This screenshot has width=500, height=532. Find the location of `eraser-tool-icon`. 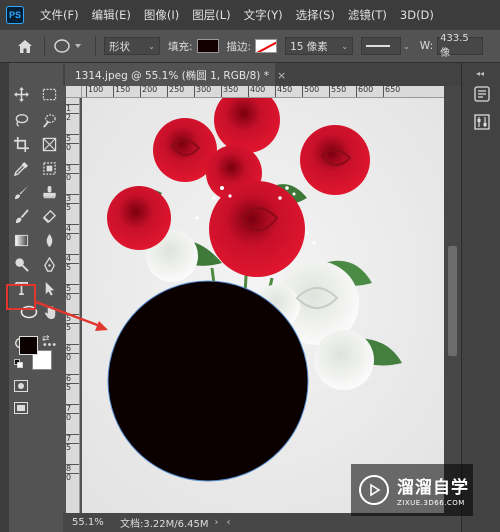

eraser-tool-icon is located at coordinates (49, 216).